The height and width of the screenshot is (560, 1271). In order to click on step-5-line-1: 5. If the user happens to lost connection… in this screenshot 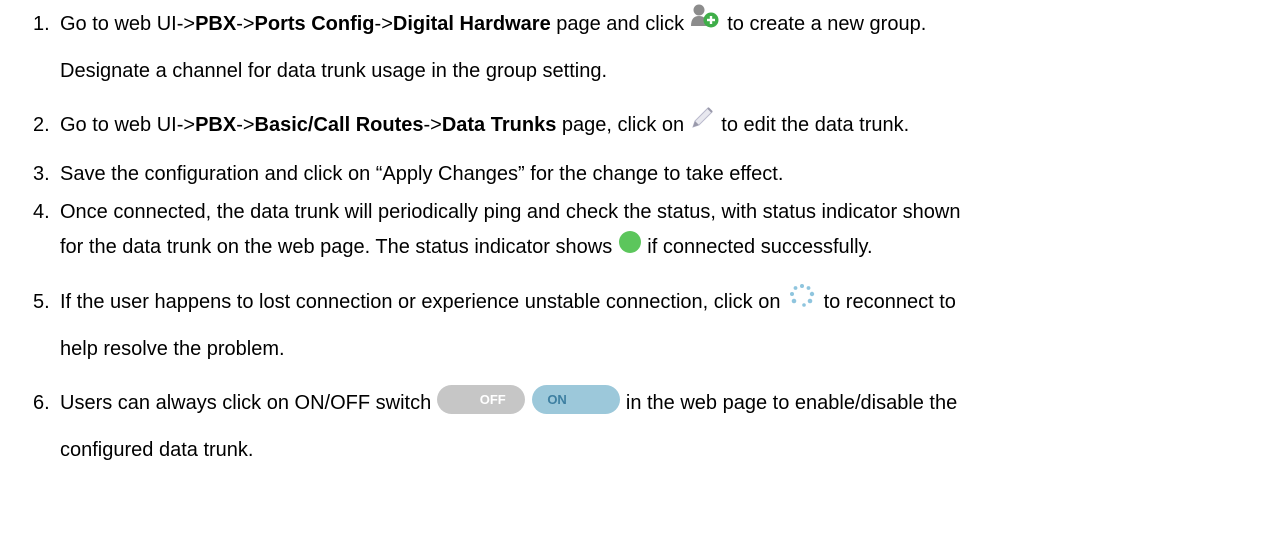, I will do `click(494, 299)`.